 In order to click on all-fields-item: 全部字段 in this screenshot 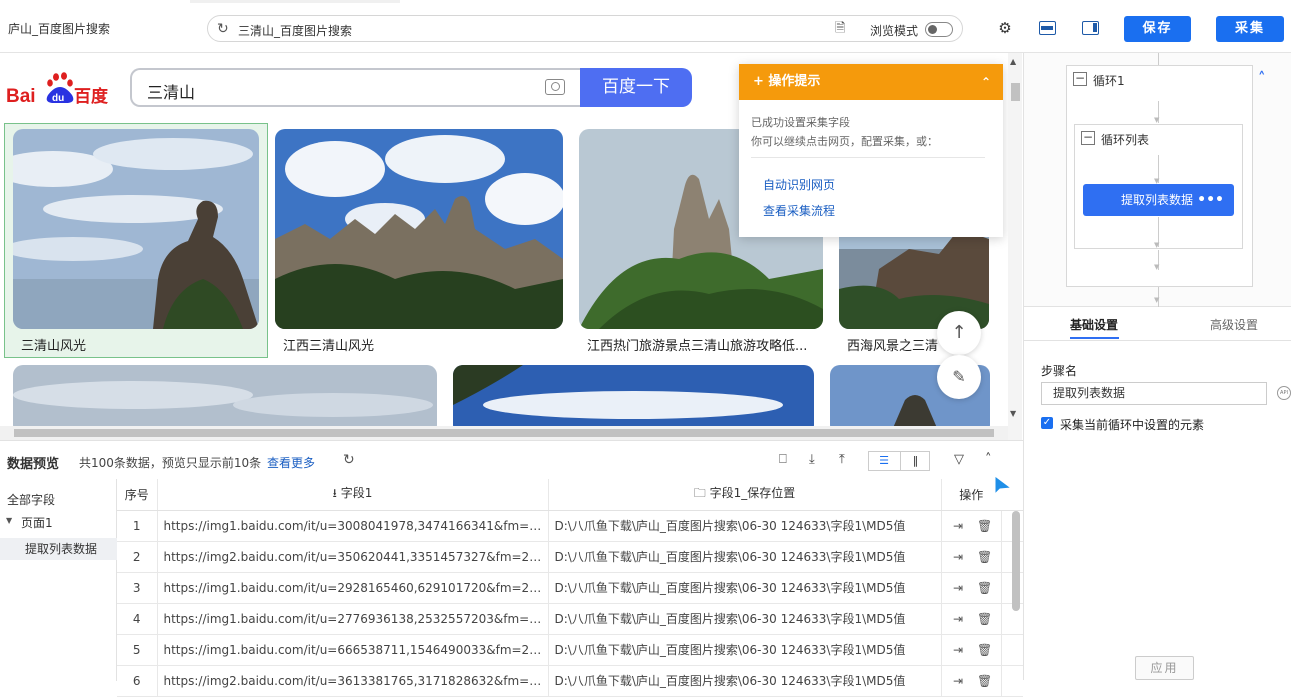, I will do `click(31, 499)`.